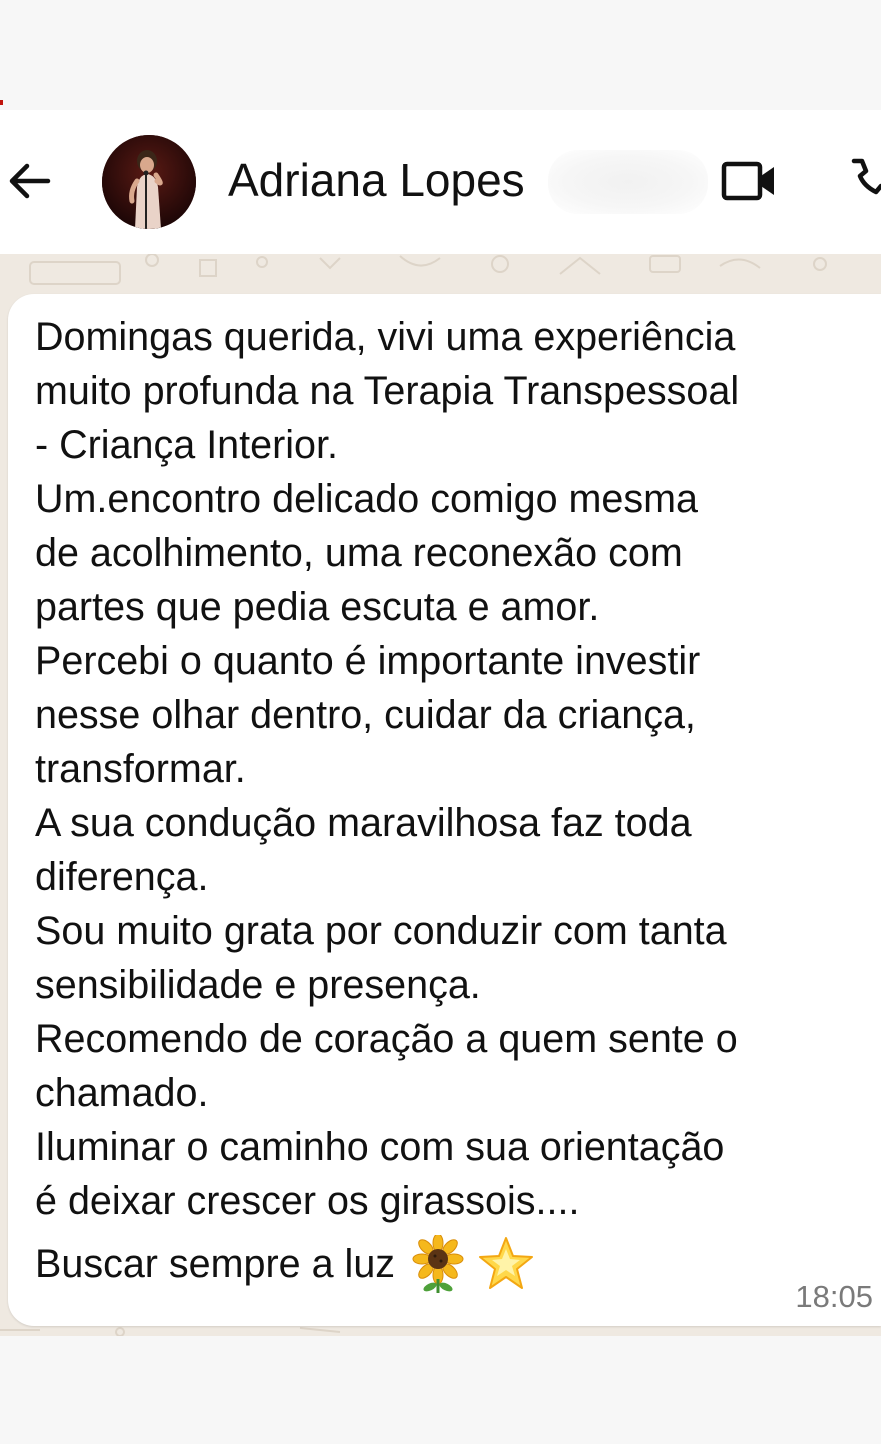  What do you see at coordinates (1, 102) in the screenshot?
I see `status-indicator` at bounding box center [1, 102].